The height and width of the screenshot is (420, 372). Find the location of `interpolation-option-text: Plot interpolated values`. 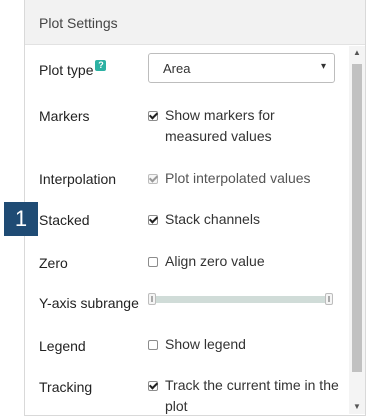

interpolation-option-text: Plot interpolated values is located at coordinates (252, 178).